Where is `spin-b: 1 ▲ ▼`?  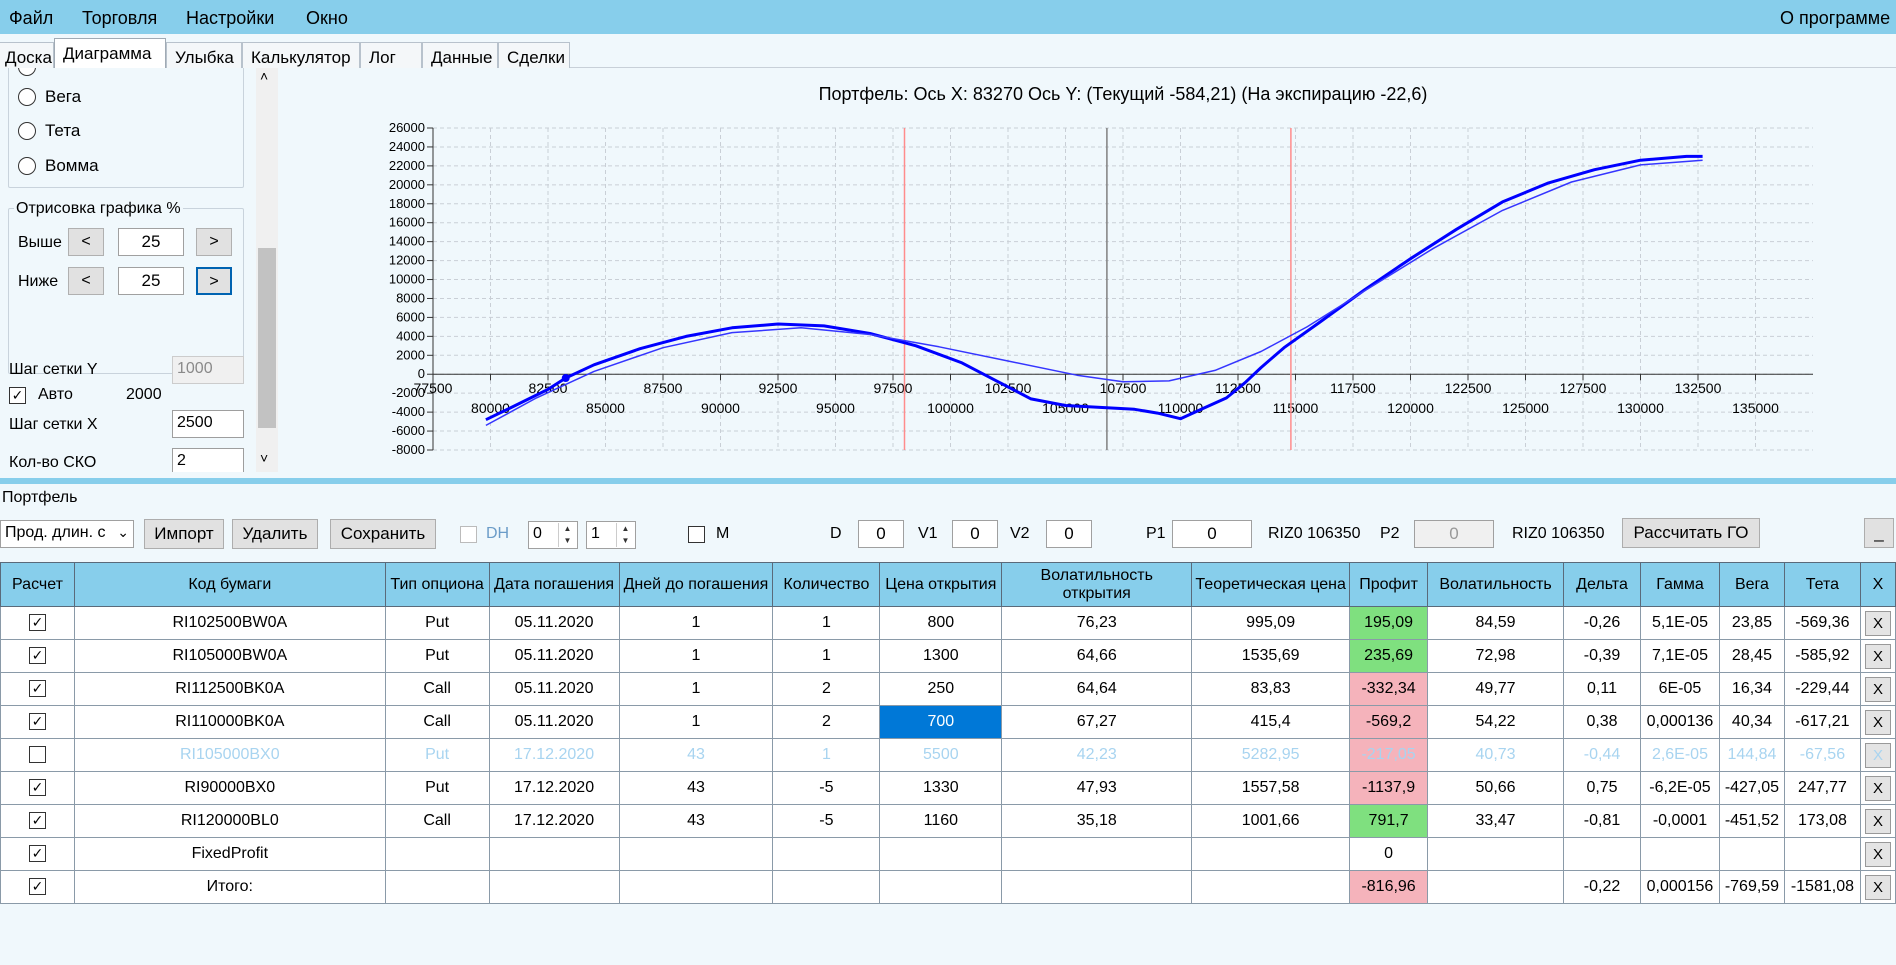 spin-b: 1 ▲ ▼ is located at coordinates (611, 535).